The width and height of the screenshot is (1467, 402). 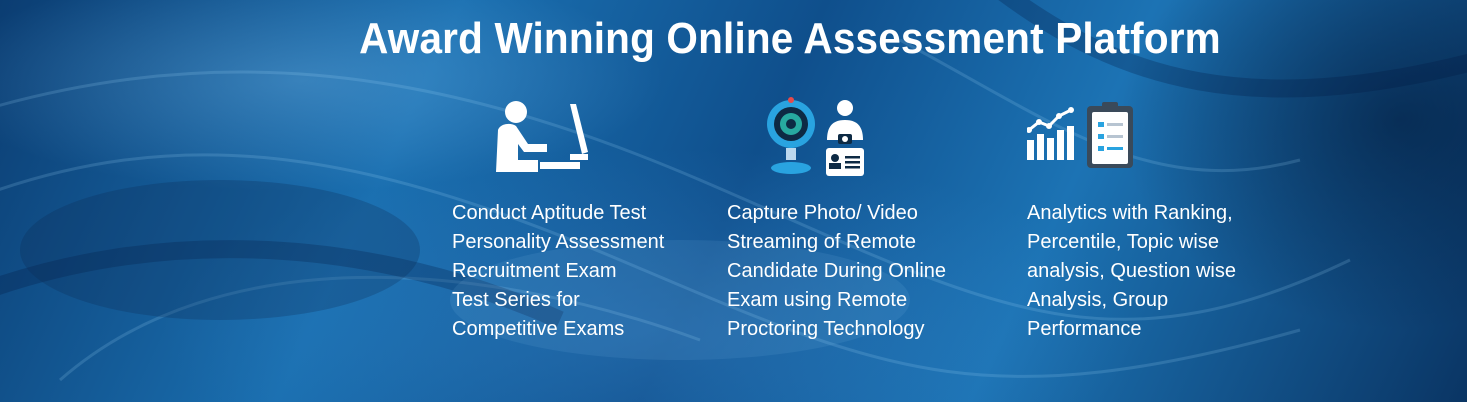 I want to click on feature-line: Analytics with Ranking,, so click(x=1130, y=213).